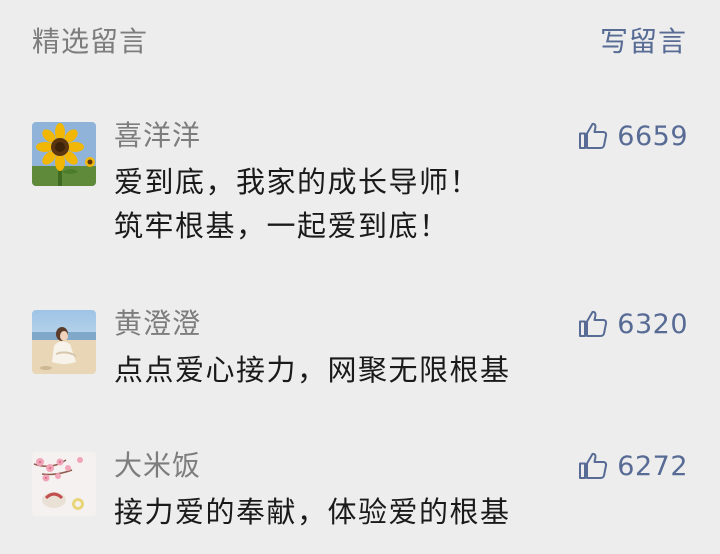 This screenshot has width=720, height=554. What do you see at coordinates (652, 466) in the screenshot?
I see `like-count: 6272` at bounding box center [652, 466].